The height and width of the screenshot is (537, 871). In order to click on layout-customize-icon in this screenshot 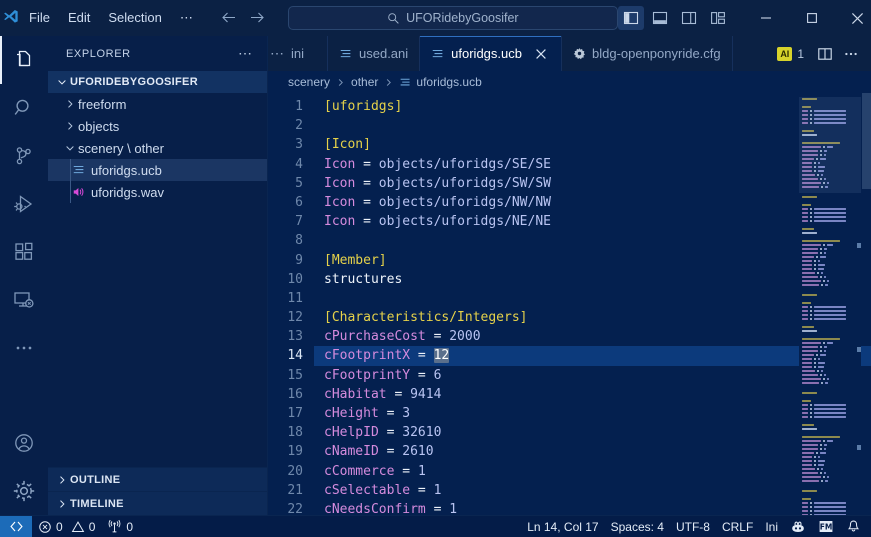, I will do `click(718, 18)`.